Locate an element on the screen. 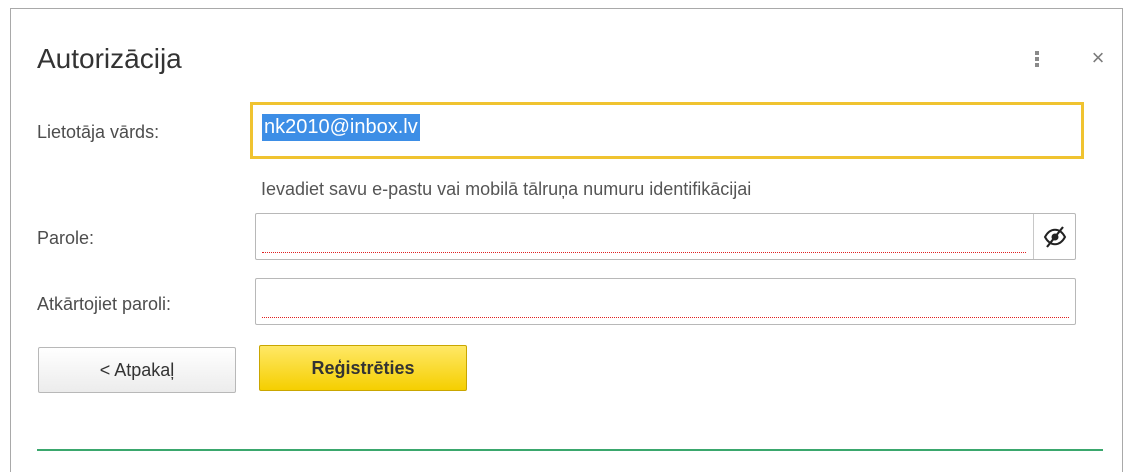 The height and width of the screenshot is (472, 1133). username-field: nk2010@inbox.lv is located at coordinates (667, 130).